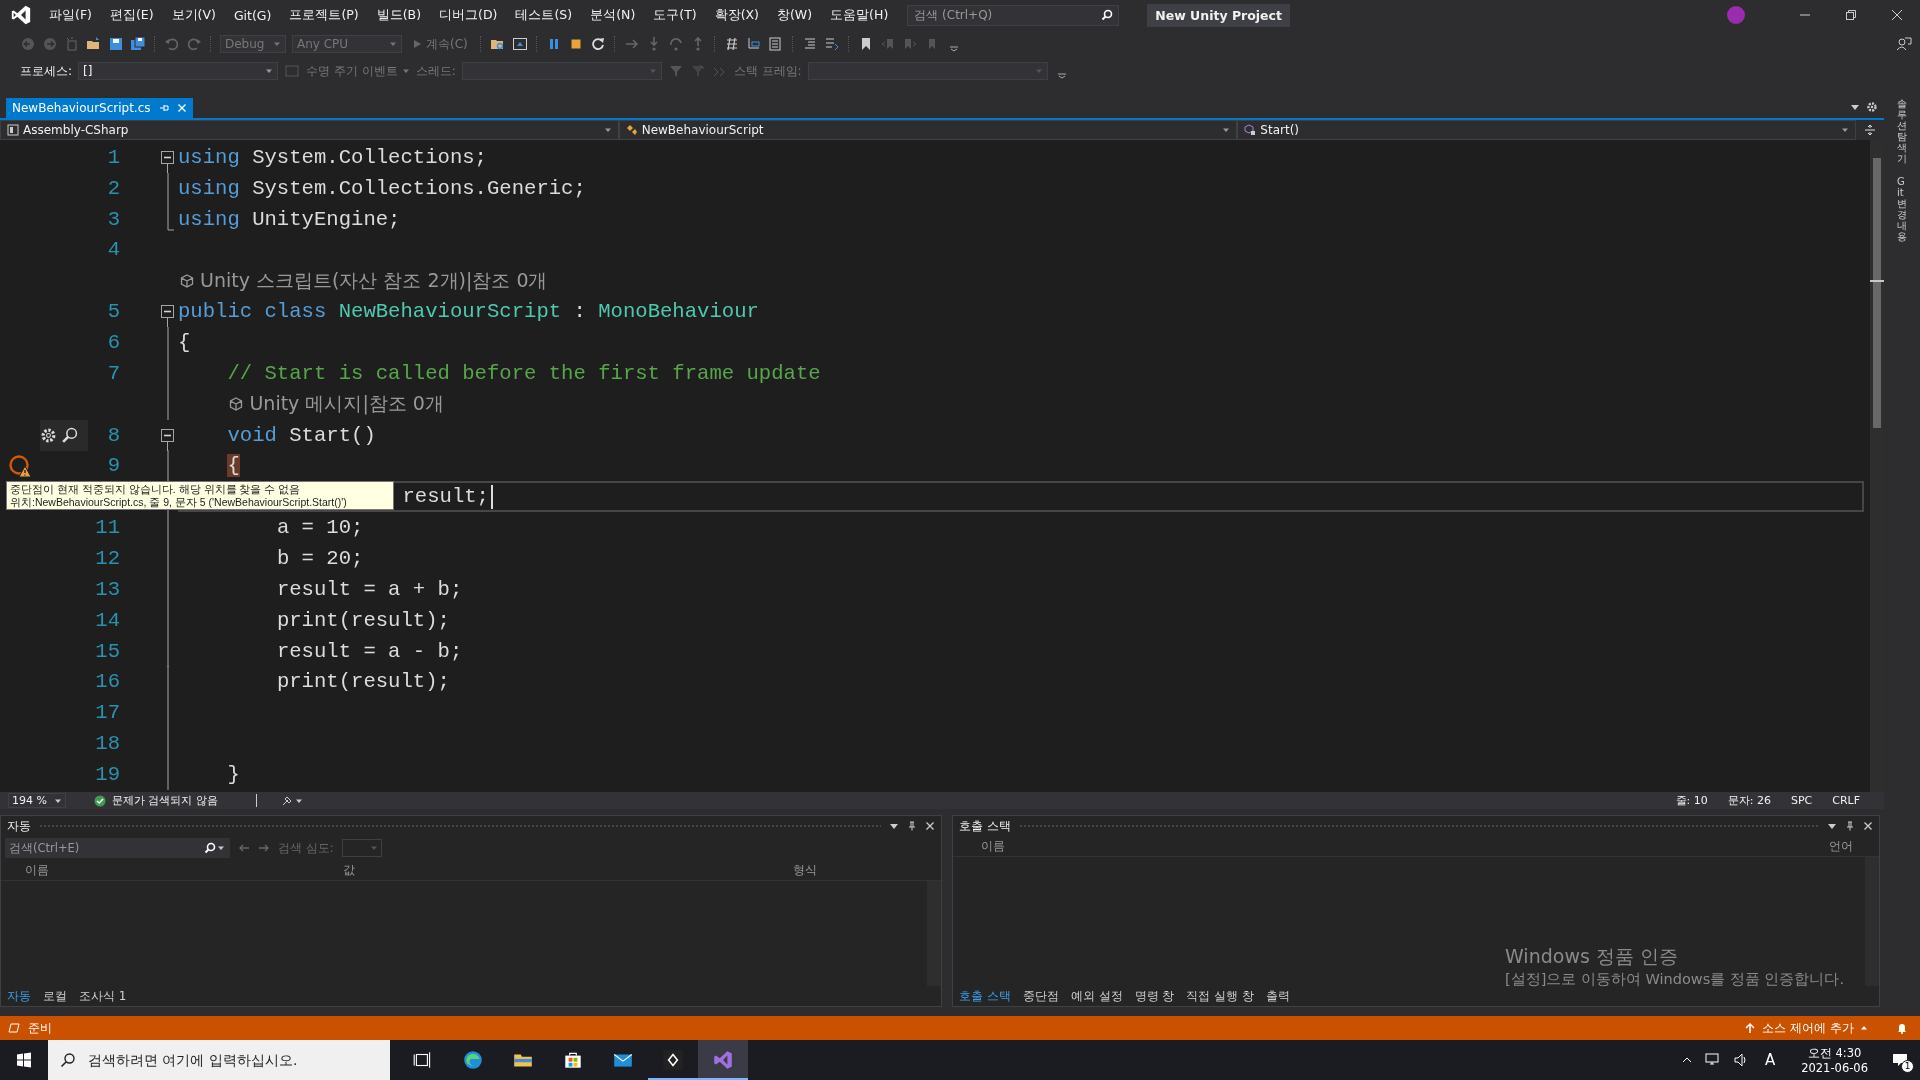 The image size is (1920, 1080). Describe the element at coordinates (1278, 996) in the screenshot. I see `panel-tab: 출력` at that location.